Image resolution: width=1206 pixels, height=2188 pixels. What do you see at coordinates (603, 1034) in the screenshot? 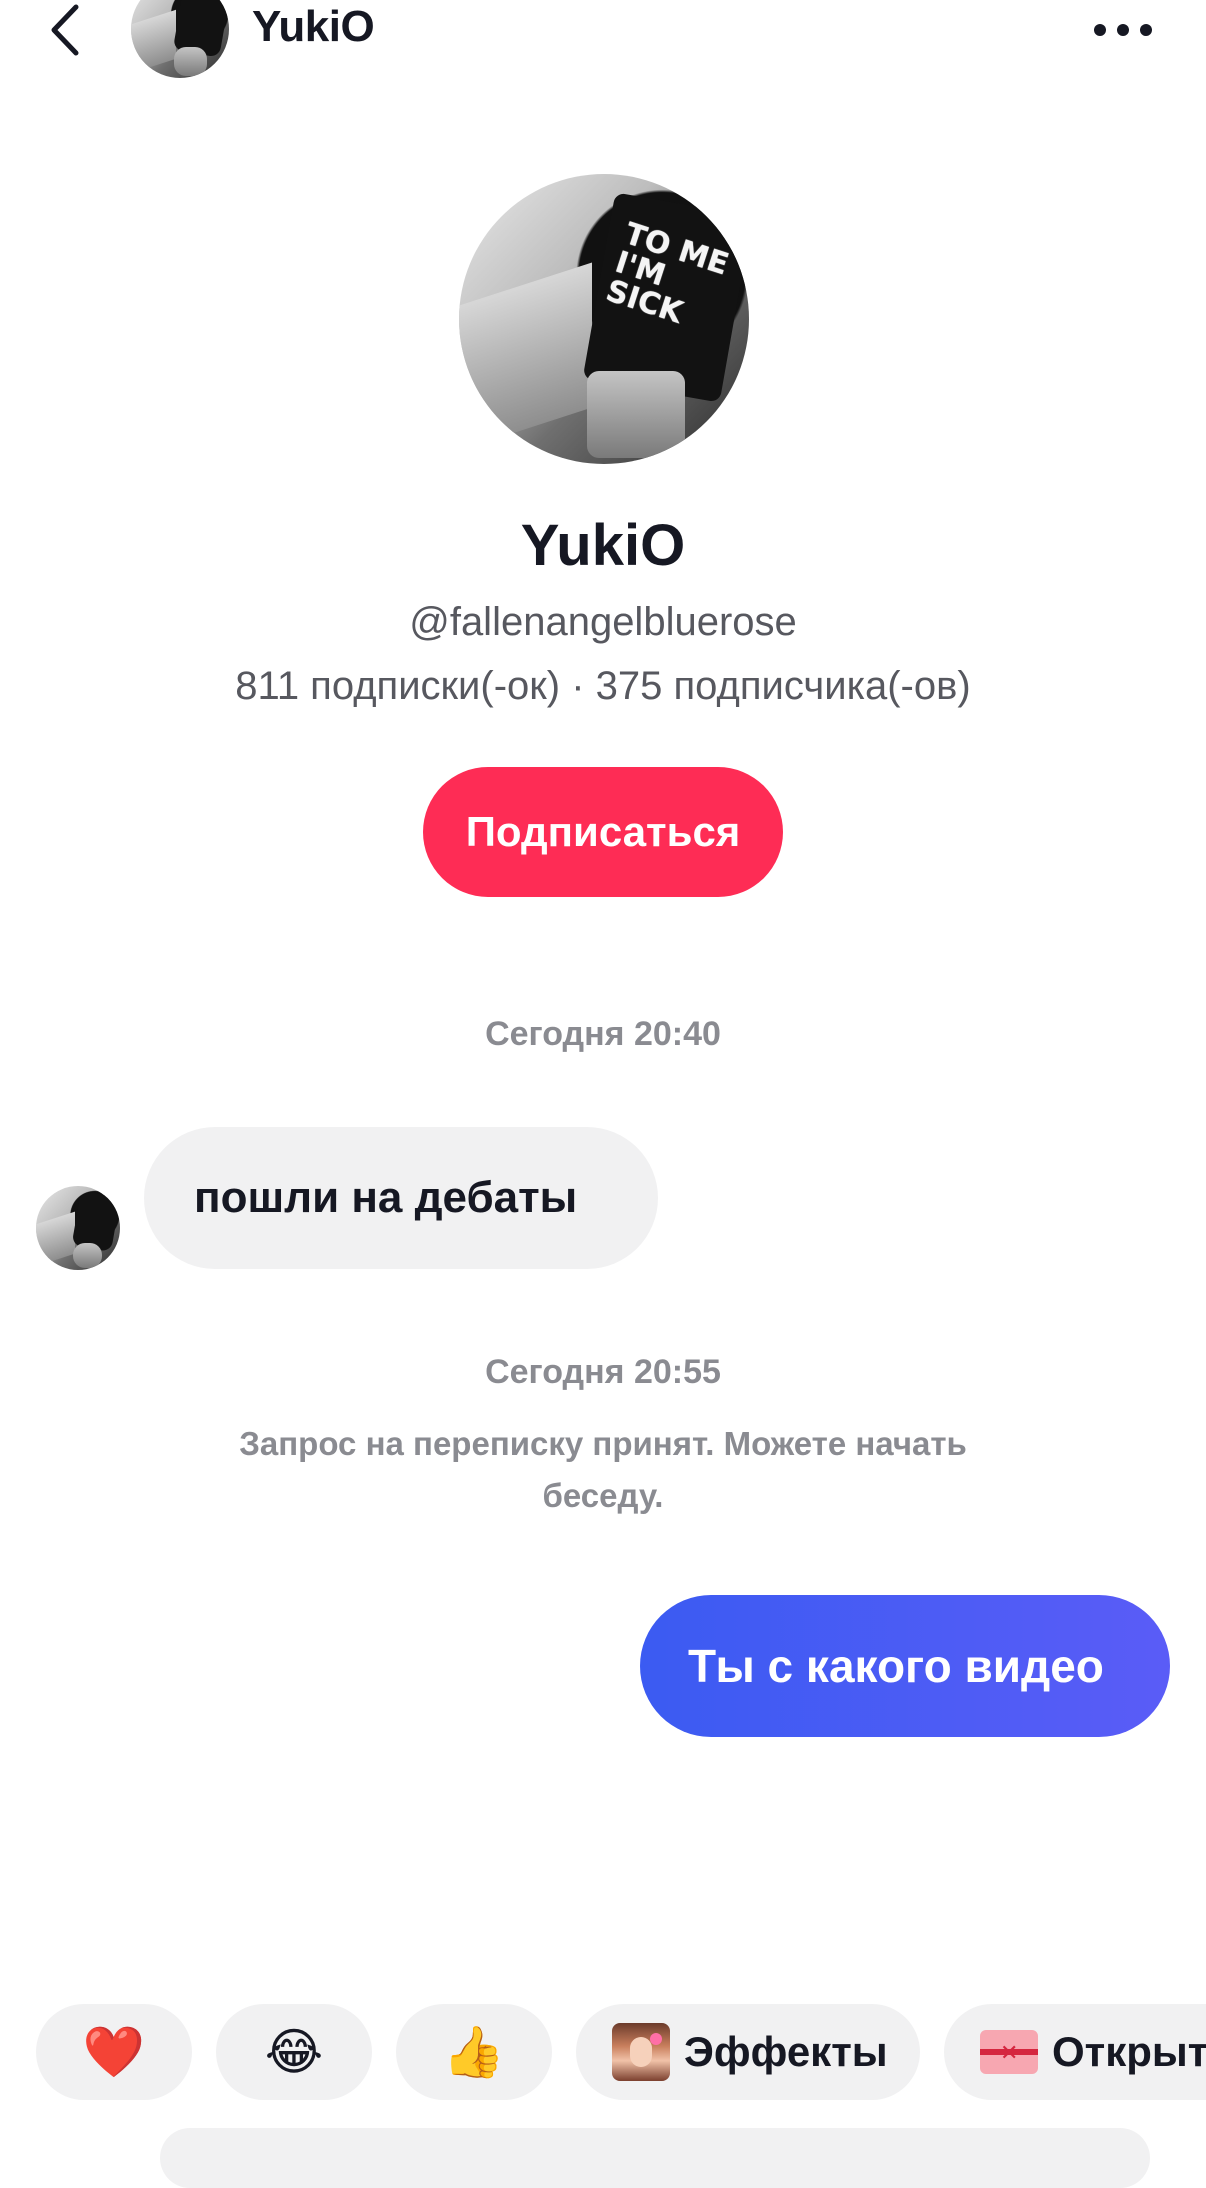
I see `message-timestamp: Сегодня 20:40` at bounding box center [603, 1034].